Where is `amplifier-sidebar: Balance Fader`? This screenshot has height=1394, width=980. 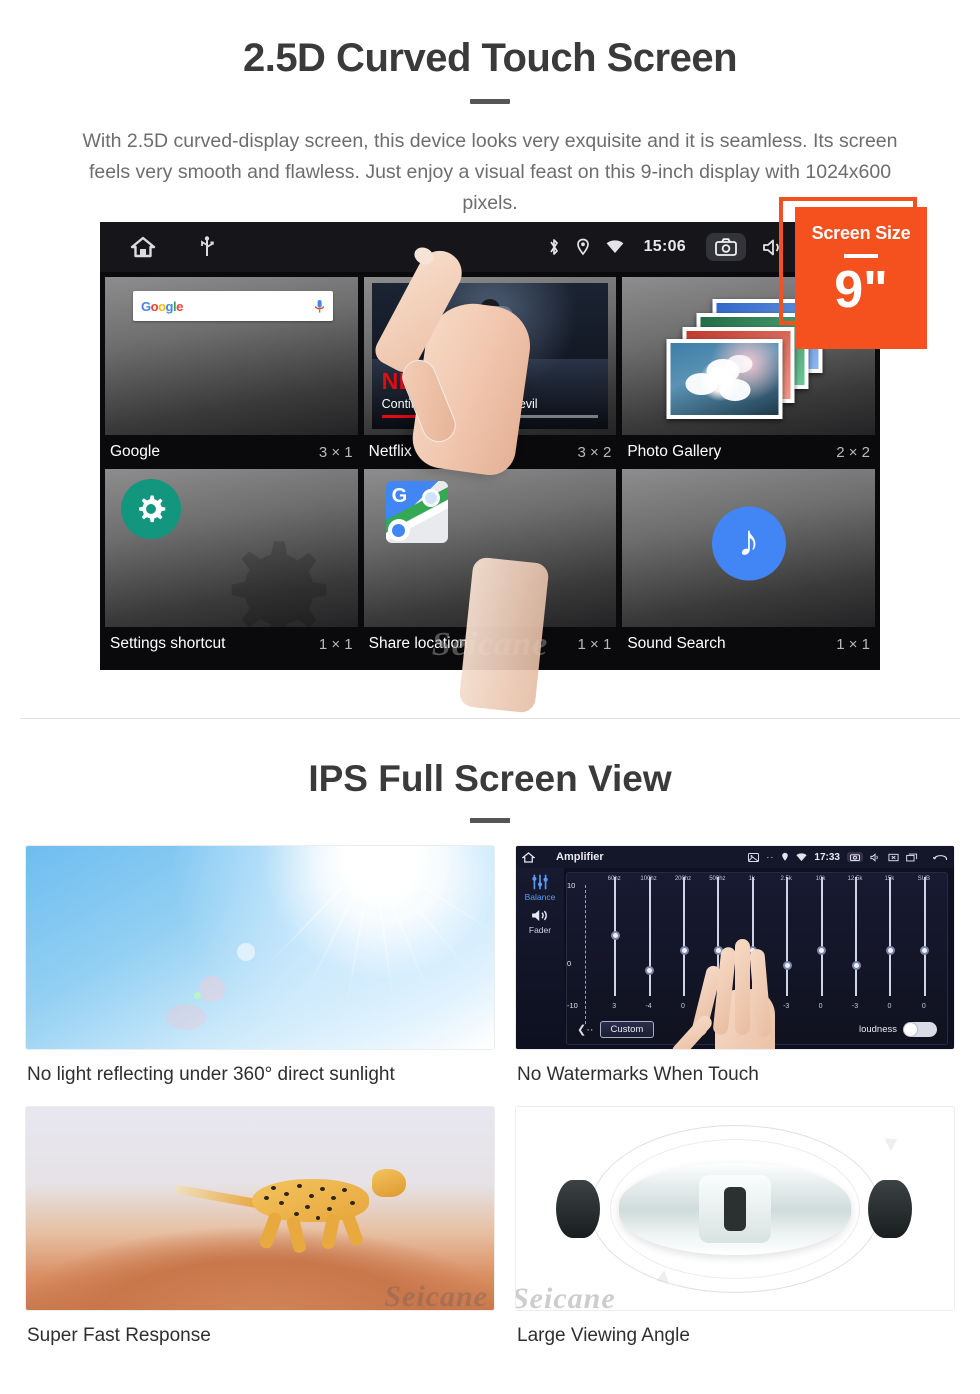
amplifier-sidebar: Balance Fader is located at coordinates (540, 958).